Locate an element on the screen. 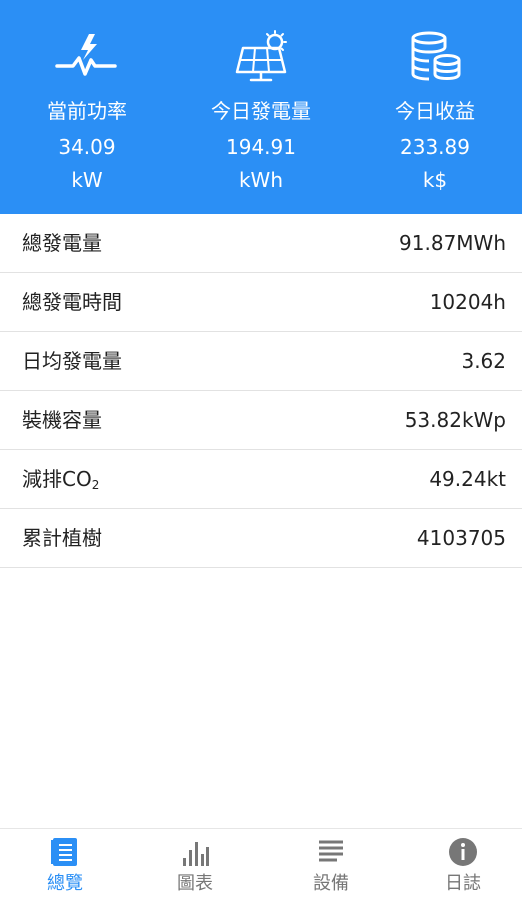  row-label: 累計植樹 is located at coordinates (62, 538).